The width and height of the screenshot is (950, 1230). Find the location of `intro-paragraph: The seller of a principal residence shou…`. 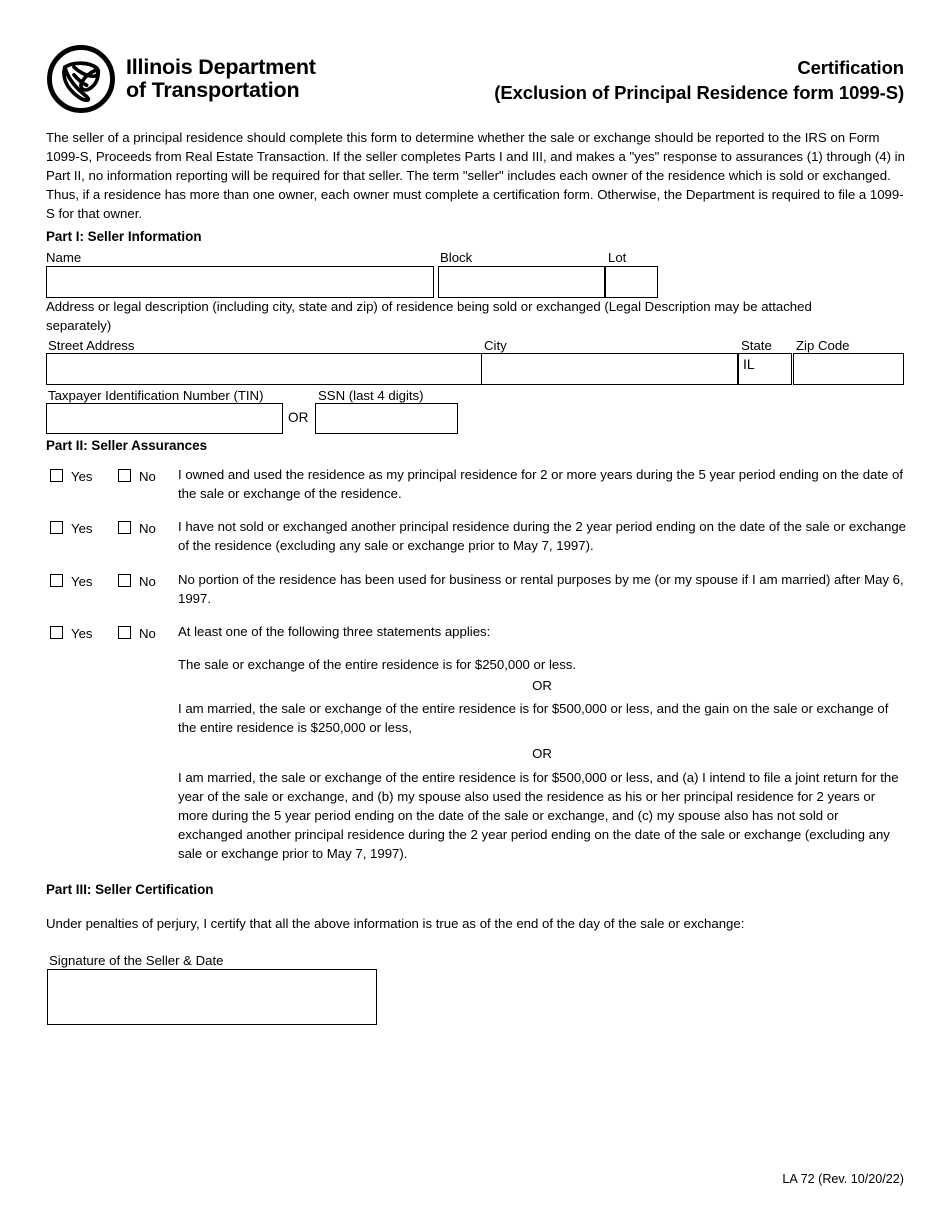

intro-paragraph: The seller of a principal residence shou… is located at coordinates (475, 175).